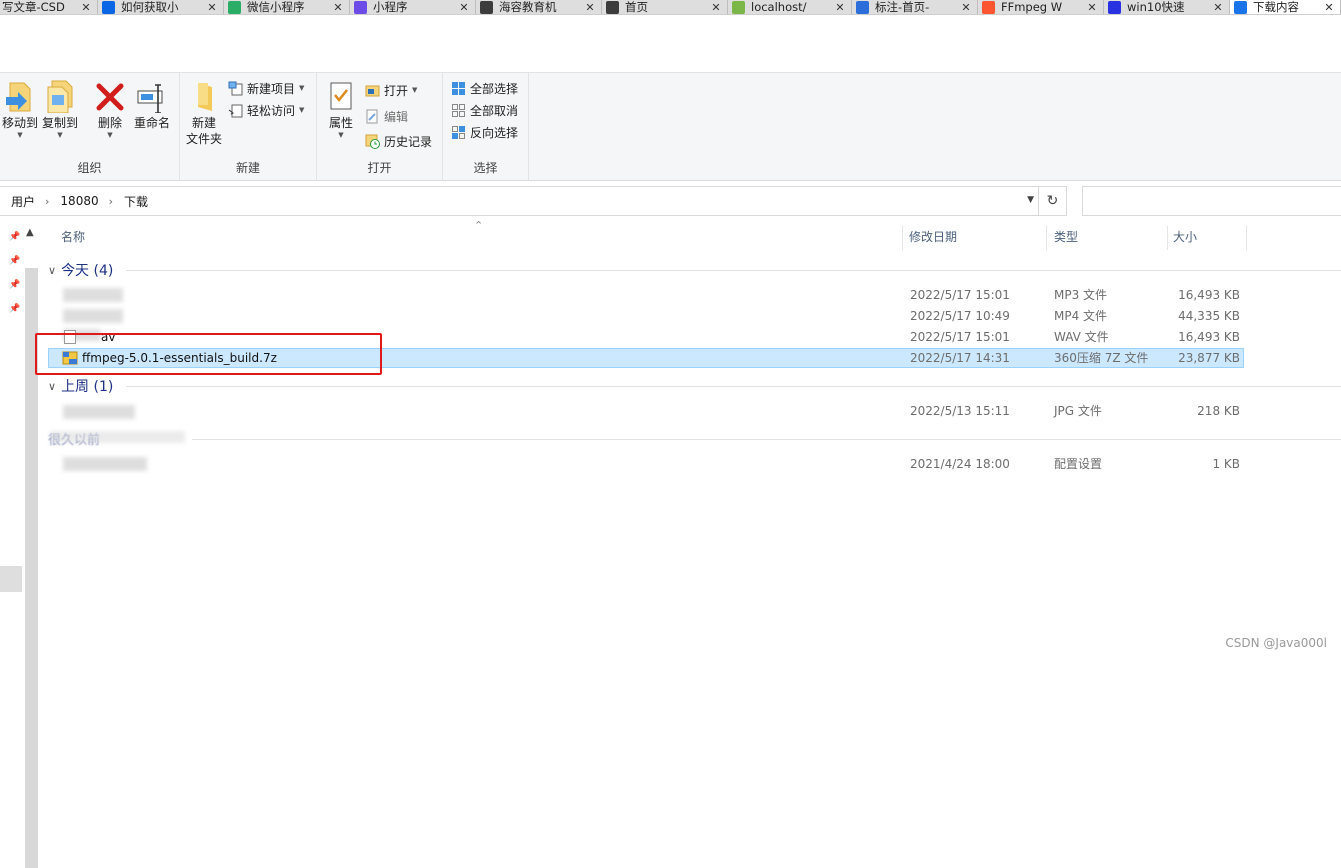  Describe the element at coordinates (30, 232) in the screenshot. I see `scroll-up-icon: ▲` at that location.